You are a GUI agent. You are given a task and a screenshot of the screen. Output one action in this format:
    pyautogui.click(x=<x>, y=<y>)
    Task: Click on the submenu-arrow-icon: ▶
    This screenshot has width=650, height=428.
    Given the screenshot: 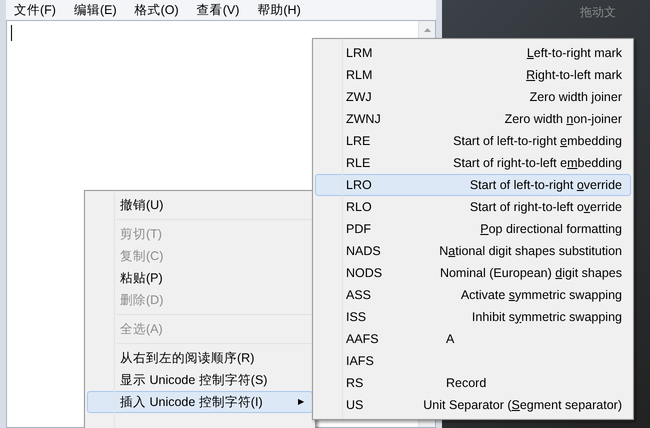 What is the action you would take?
    pyautogui.click(x=301, y=402)
    